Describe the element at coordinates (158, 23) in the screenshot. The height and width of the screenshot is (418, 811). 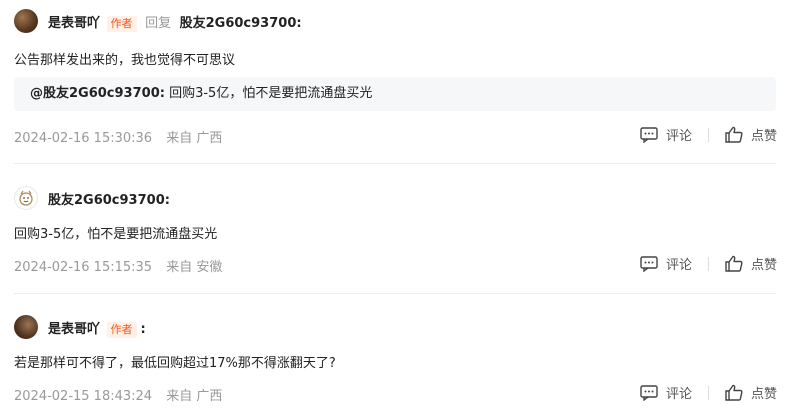
I see `reply-word: 回复` at that location.